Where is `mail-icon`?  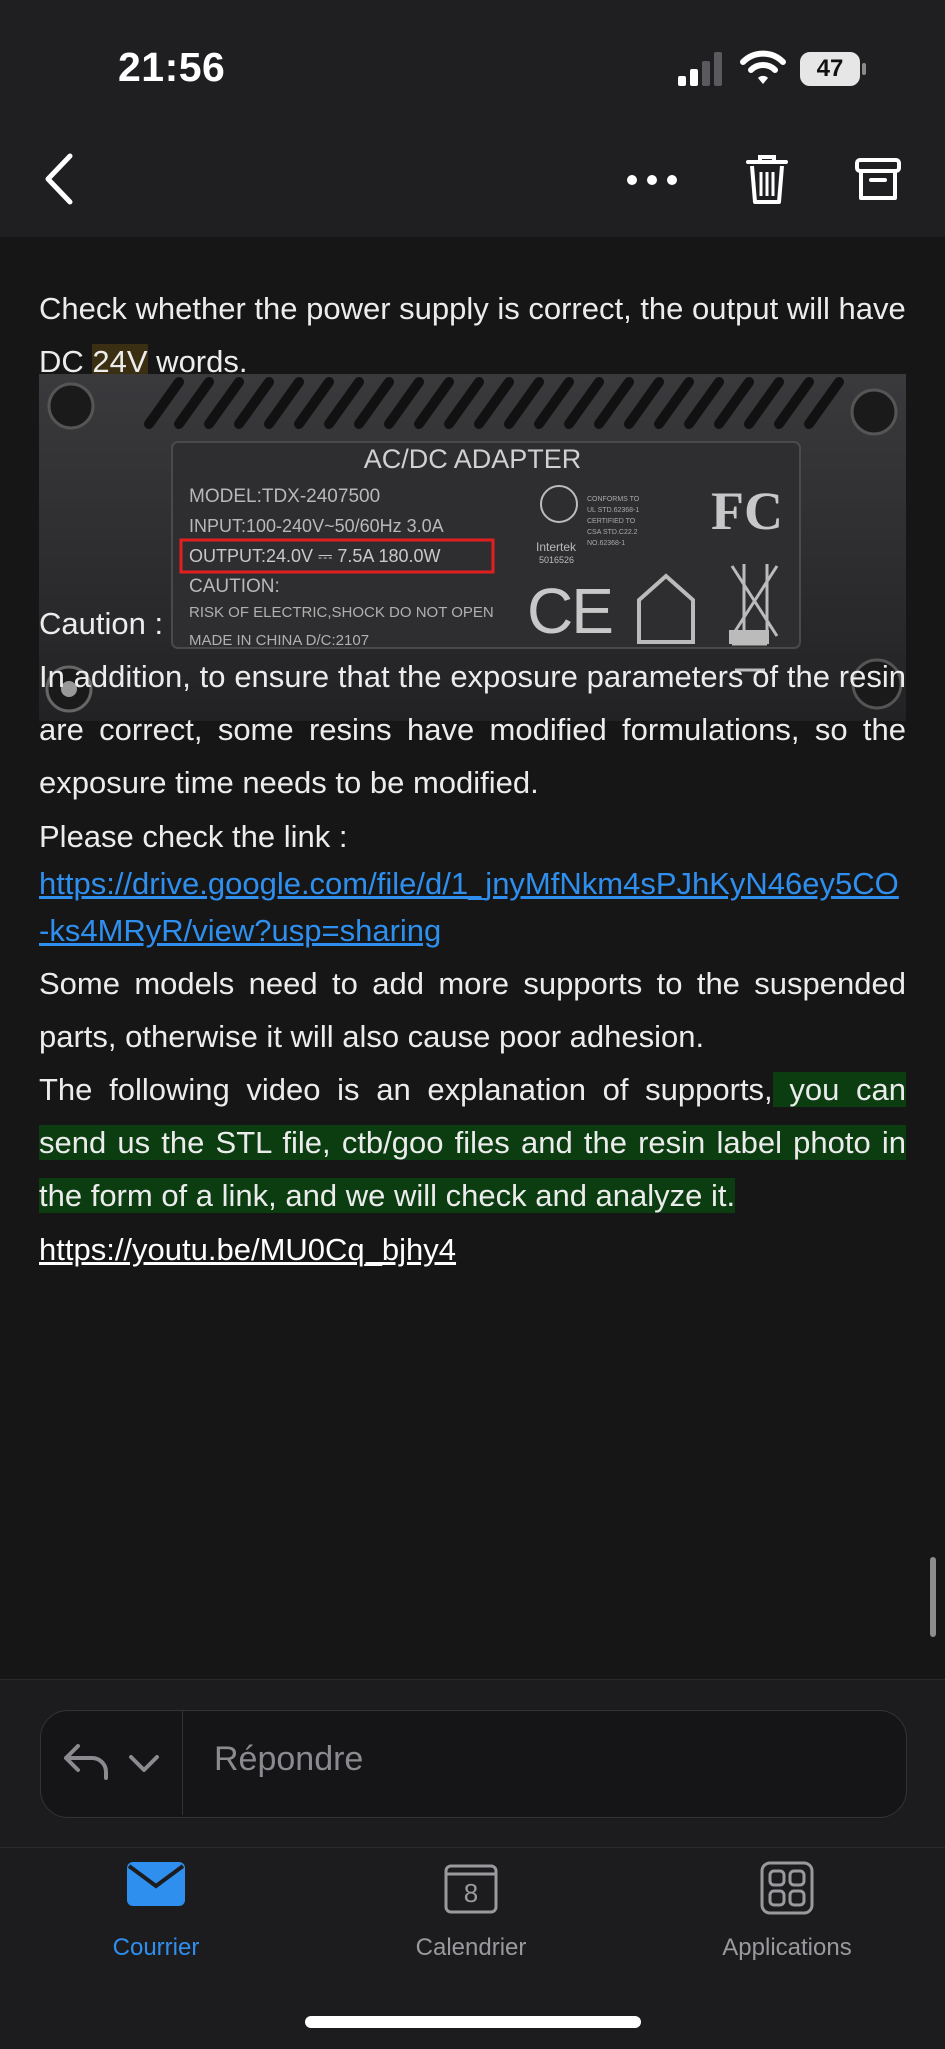
mail-icon is located at coordinates (156, 1884).